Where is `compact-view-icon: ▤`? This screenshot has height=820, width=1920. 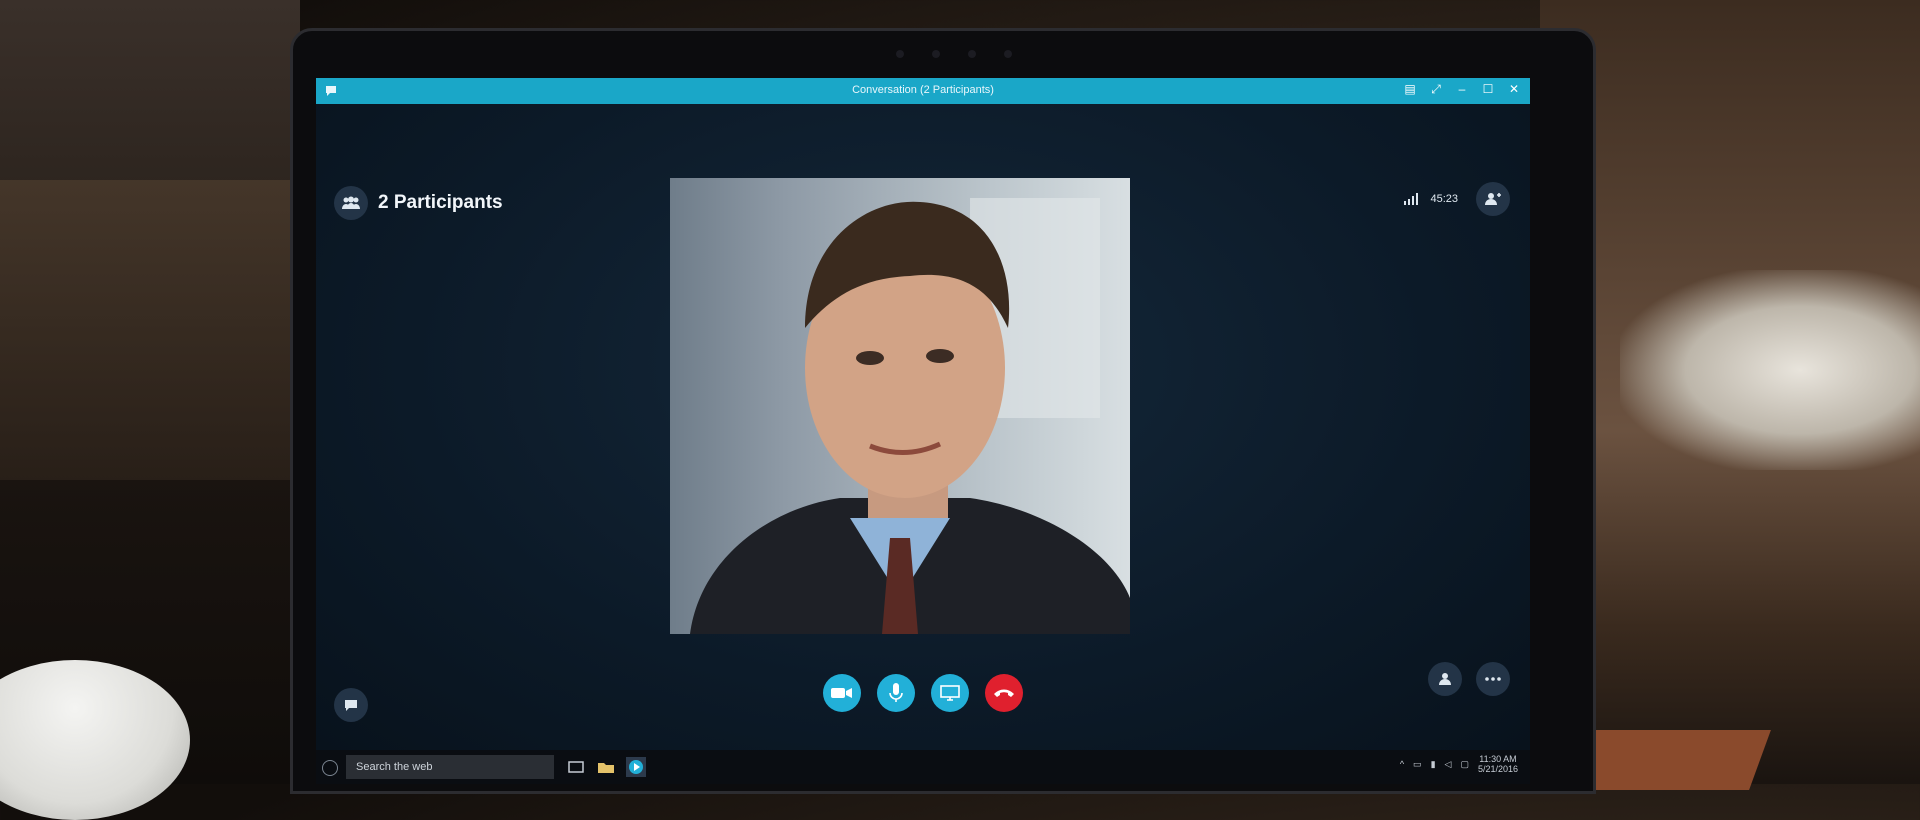
compact-view-icon: ▤ is located at coordinates (1410, 89).